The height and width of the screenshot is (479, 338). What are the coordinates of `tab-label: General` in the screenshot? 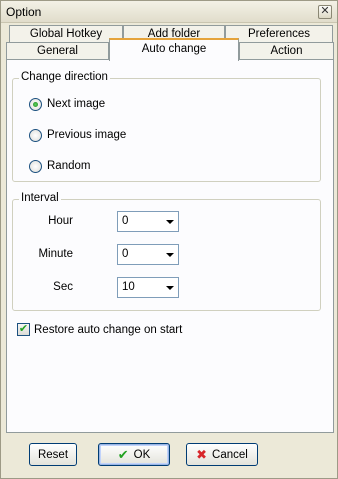 It's located at (57, 51).